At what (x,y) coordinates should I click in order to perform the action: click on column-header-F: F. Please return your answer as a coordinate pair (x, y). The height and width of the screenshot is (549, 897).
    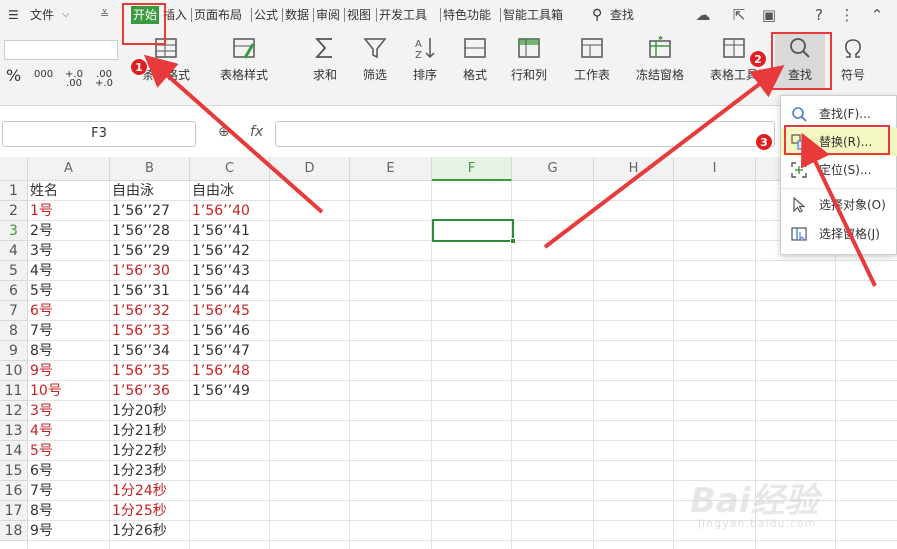
    Looking at the image, I should click on (472, 169).